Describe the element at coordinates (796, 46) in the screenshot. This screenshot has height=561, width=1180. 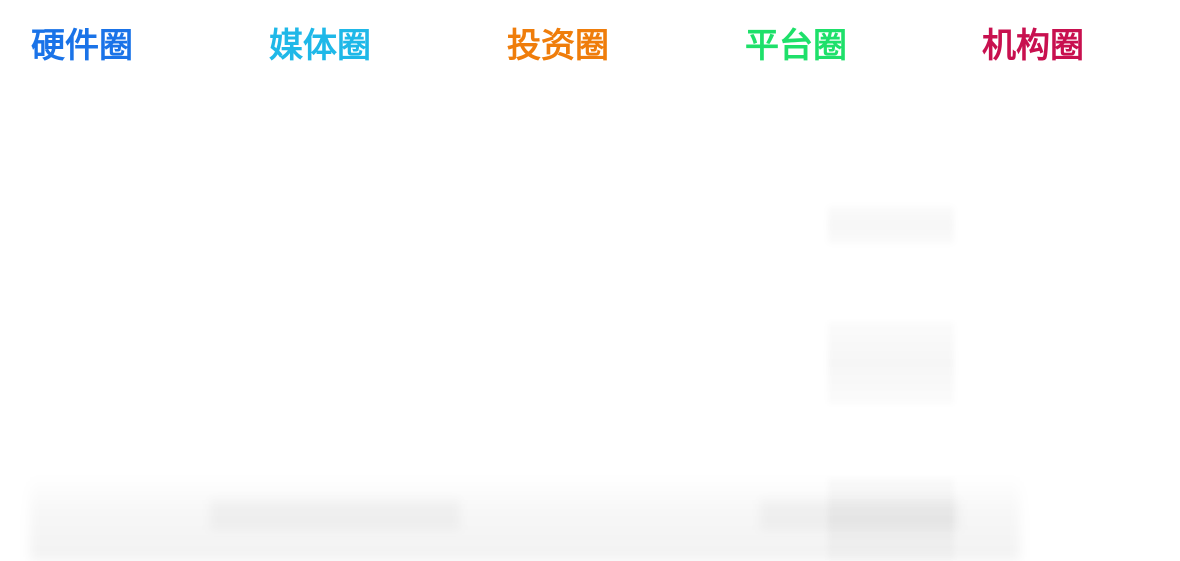
I see `tab-platform-circle: 平台圈` at that location.